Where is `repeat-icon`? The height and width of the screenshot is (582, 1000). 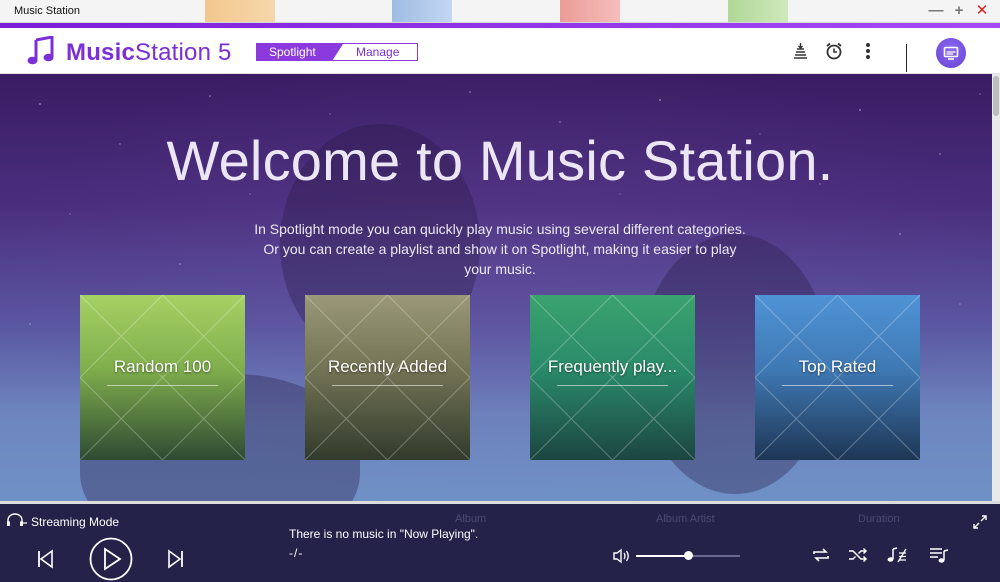
repeat-icon is located at coordinates (821, 555).